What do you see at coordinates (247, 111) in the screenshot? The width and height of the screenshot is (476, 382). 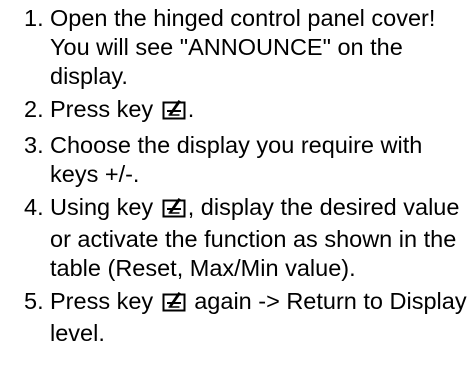 I see `step-2: 2. Press key .` at bounding box center [247, 111].